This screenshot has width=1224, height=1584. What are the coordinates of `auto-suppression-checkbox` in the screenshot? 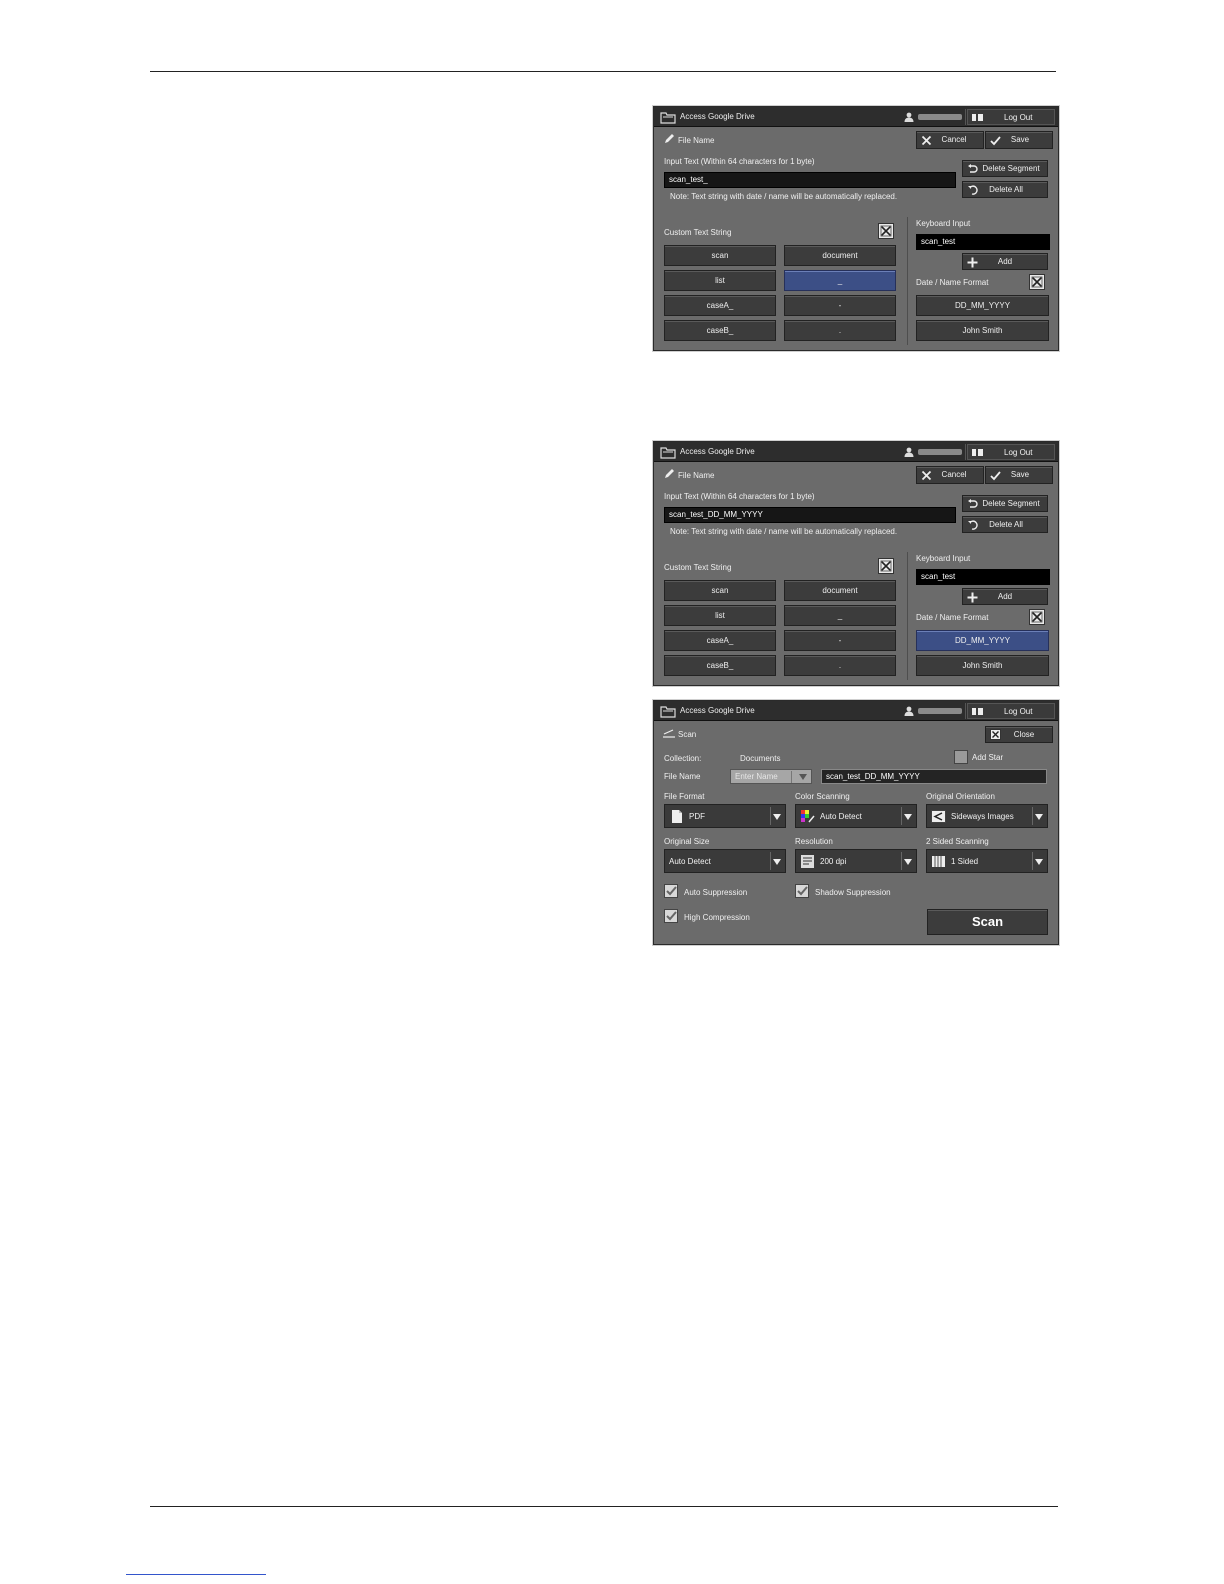 It's located at (671, 891).